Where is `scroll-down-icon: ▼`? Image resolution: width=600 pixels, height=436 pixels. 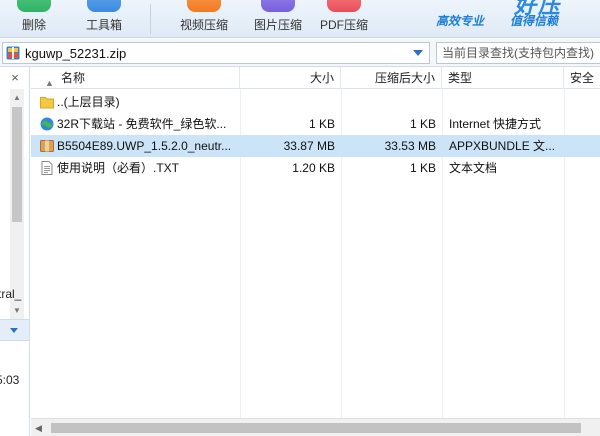
scroll-down-icon: ▼ is located at coordinates (17, 310).